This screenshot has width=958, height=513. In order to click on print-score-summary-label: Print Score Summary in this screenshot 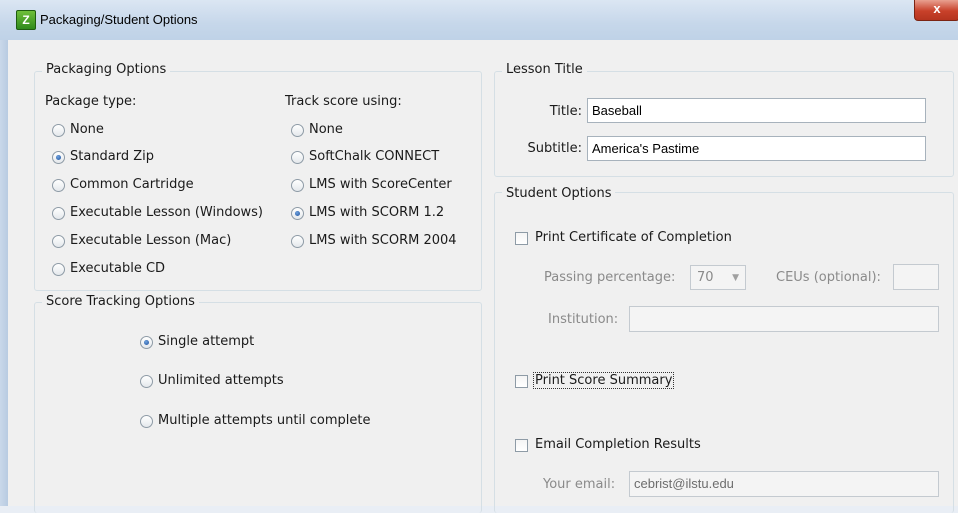, I will do `click(604, 380)`.